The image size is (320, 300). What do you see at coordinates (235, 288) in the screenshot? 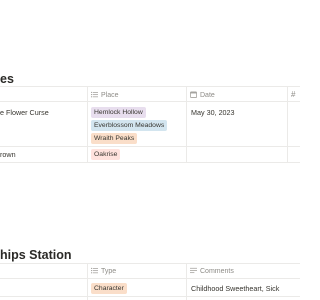
I see `row-comments: Childhood Sweetheart, Sick` at bounding box center [235, 288].